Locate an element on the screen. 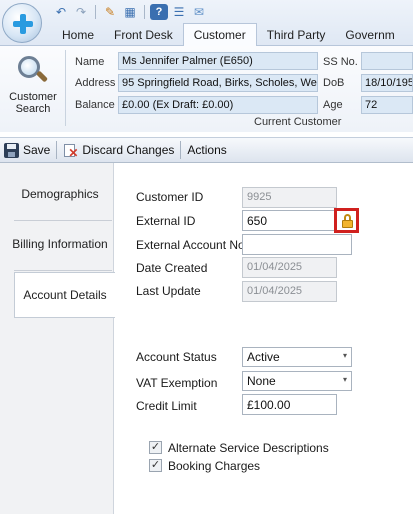  actions-button: Actions is located at coordinates (206, 150).